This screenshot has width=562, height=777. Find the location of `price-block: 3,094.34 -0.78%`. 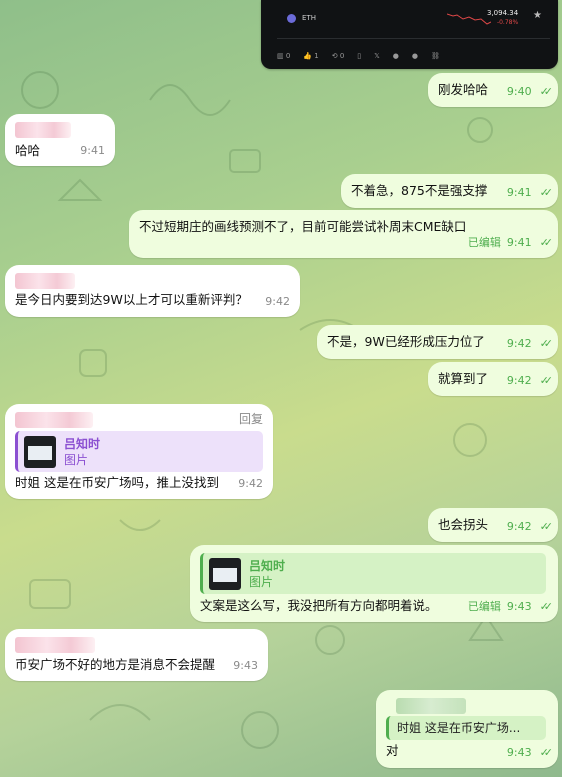

price-block: 3,094.34 -0.78% is located at coordinates (502, 18).